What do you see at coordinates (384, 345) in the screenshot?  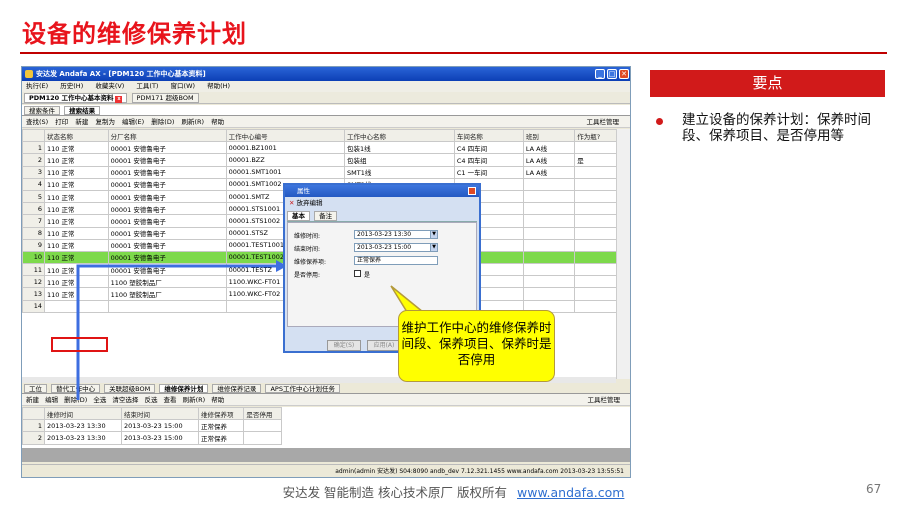 I see `apply-button: 应用(A)` at bounding box center [384, 345].